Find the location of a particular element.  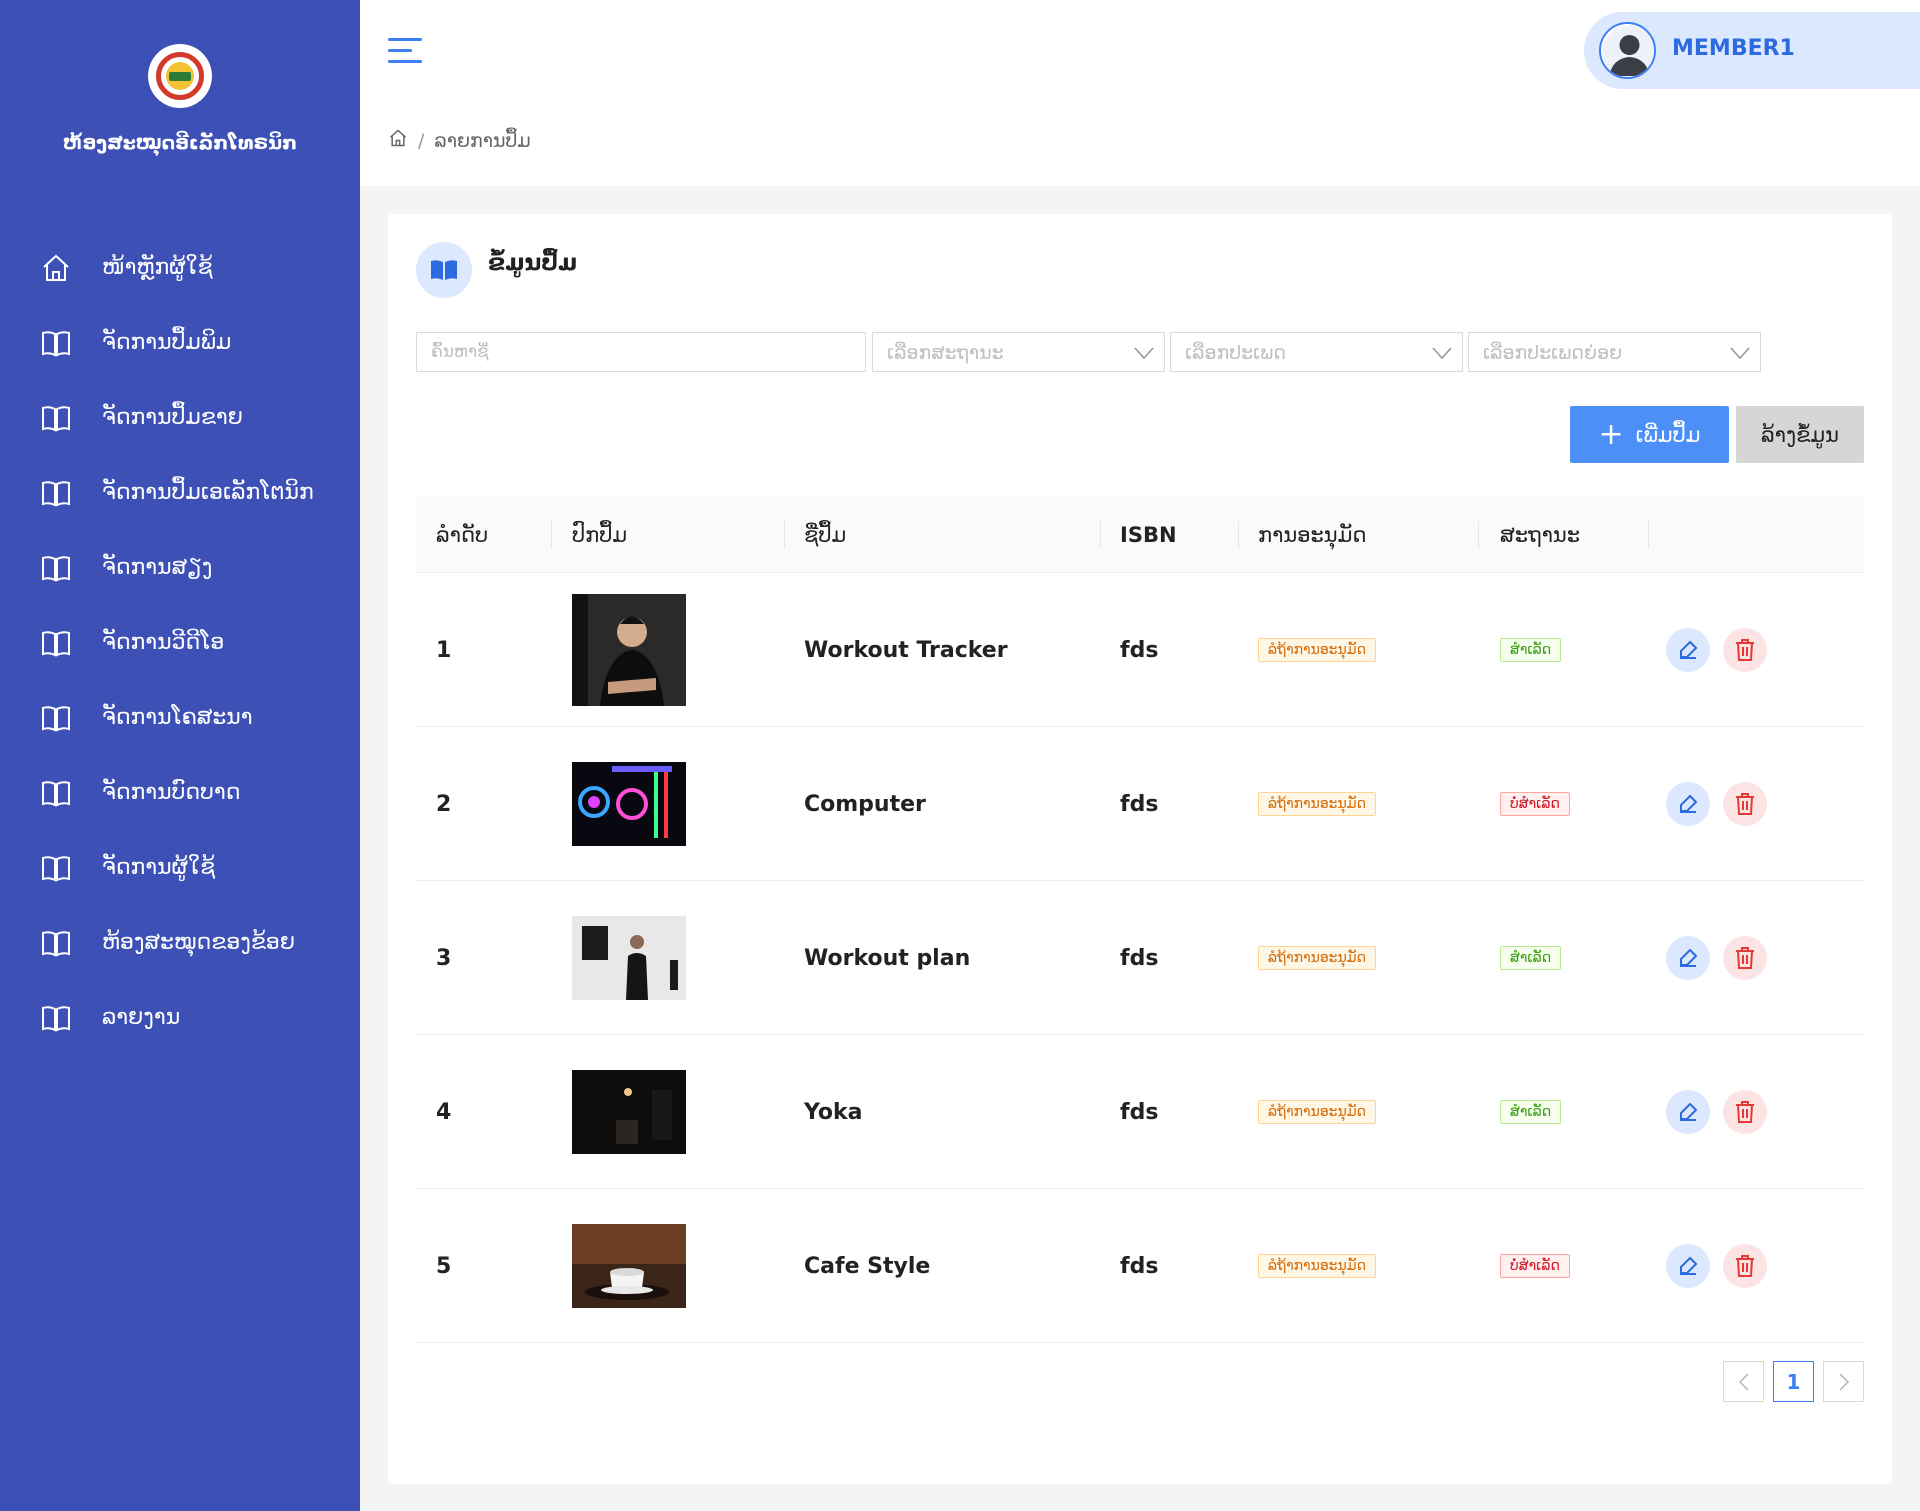

sidebar-item-label: ລາຍງານ is located at coordinates (141, 1017).